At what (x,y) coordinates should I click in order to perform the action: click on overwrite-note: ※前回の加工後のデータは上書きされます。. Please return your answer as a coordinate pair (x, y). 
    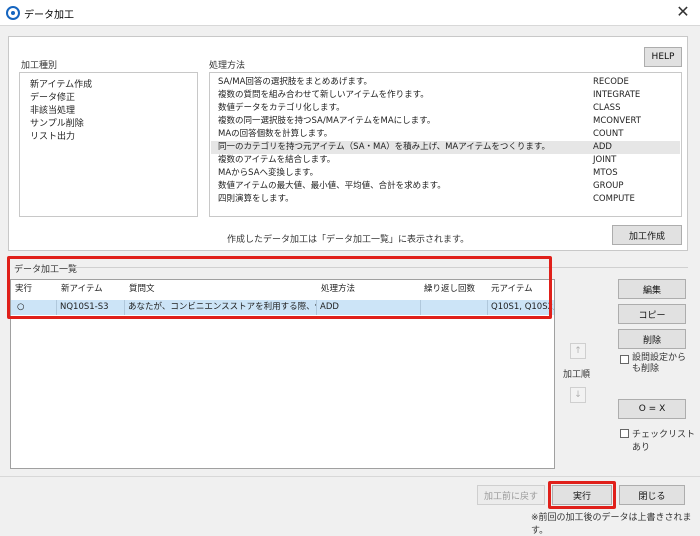
    Looking at the image, I should click on (611, 524).